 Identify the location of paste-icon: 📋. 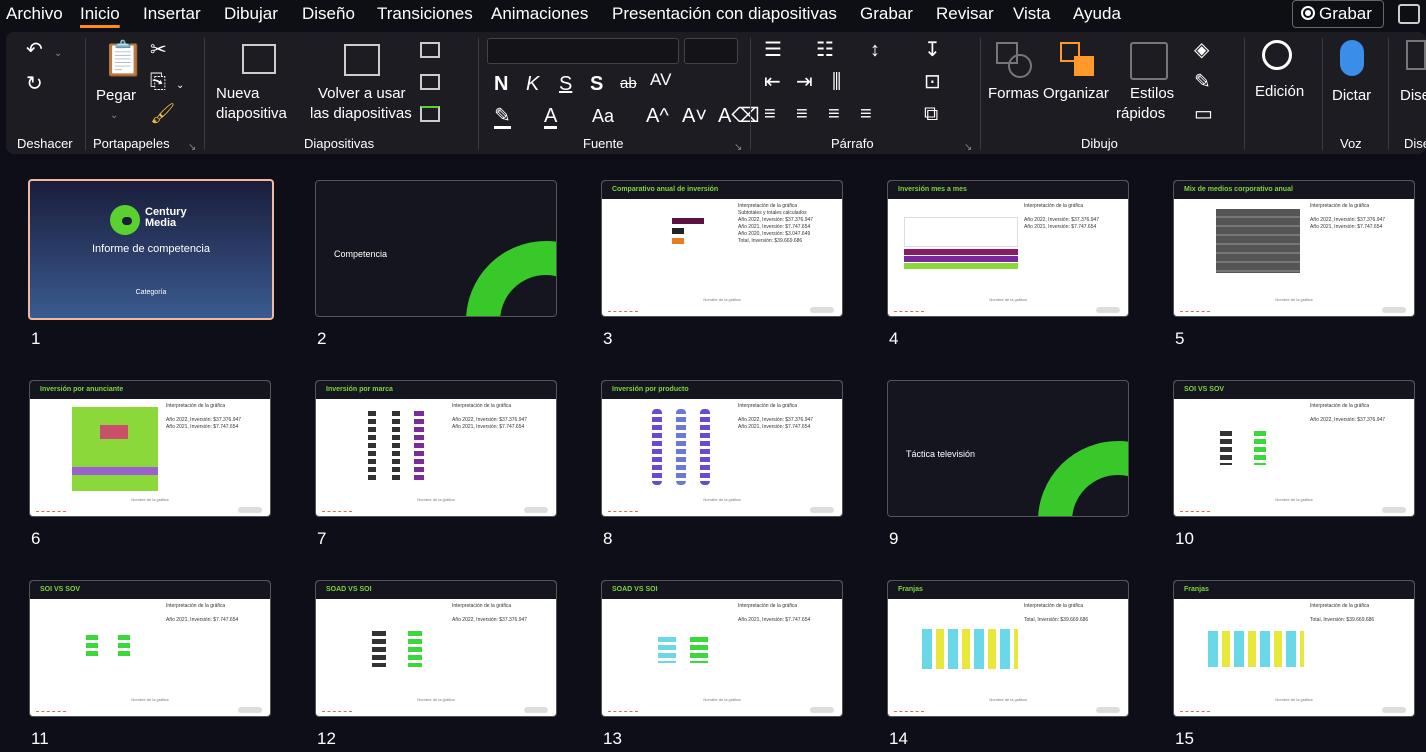
(123, 59).